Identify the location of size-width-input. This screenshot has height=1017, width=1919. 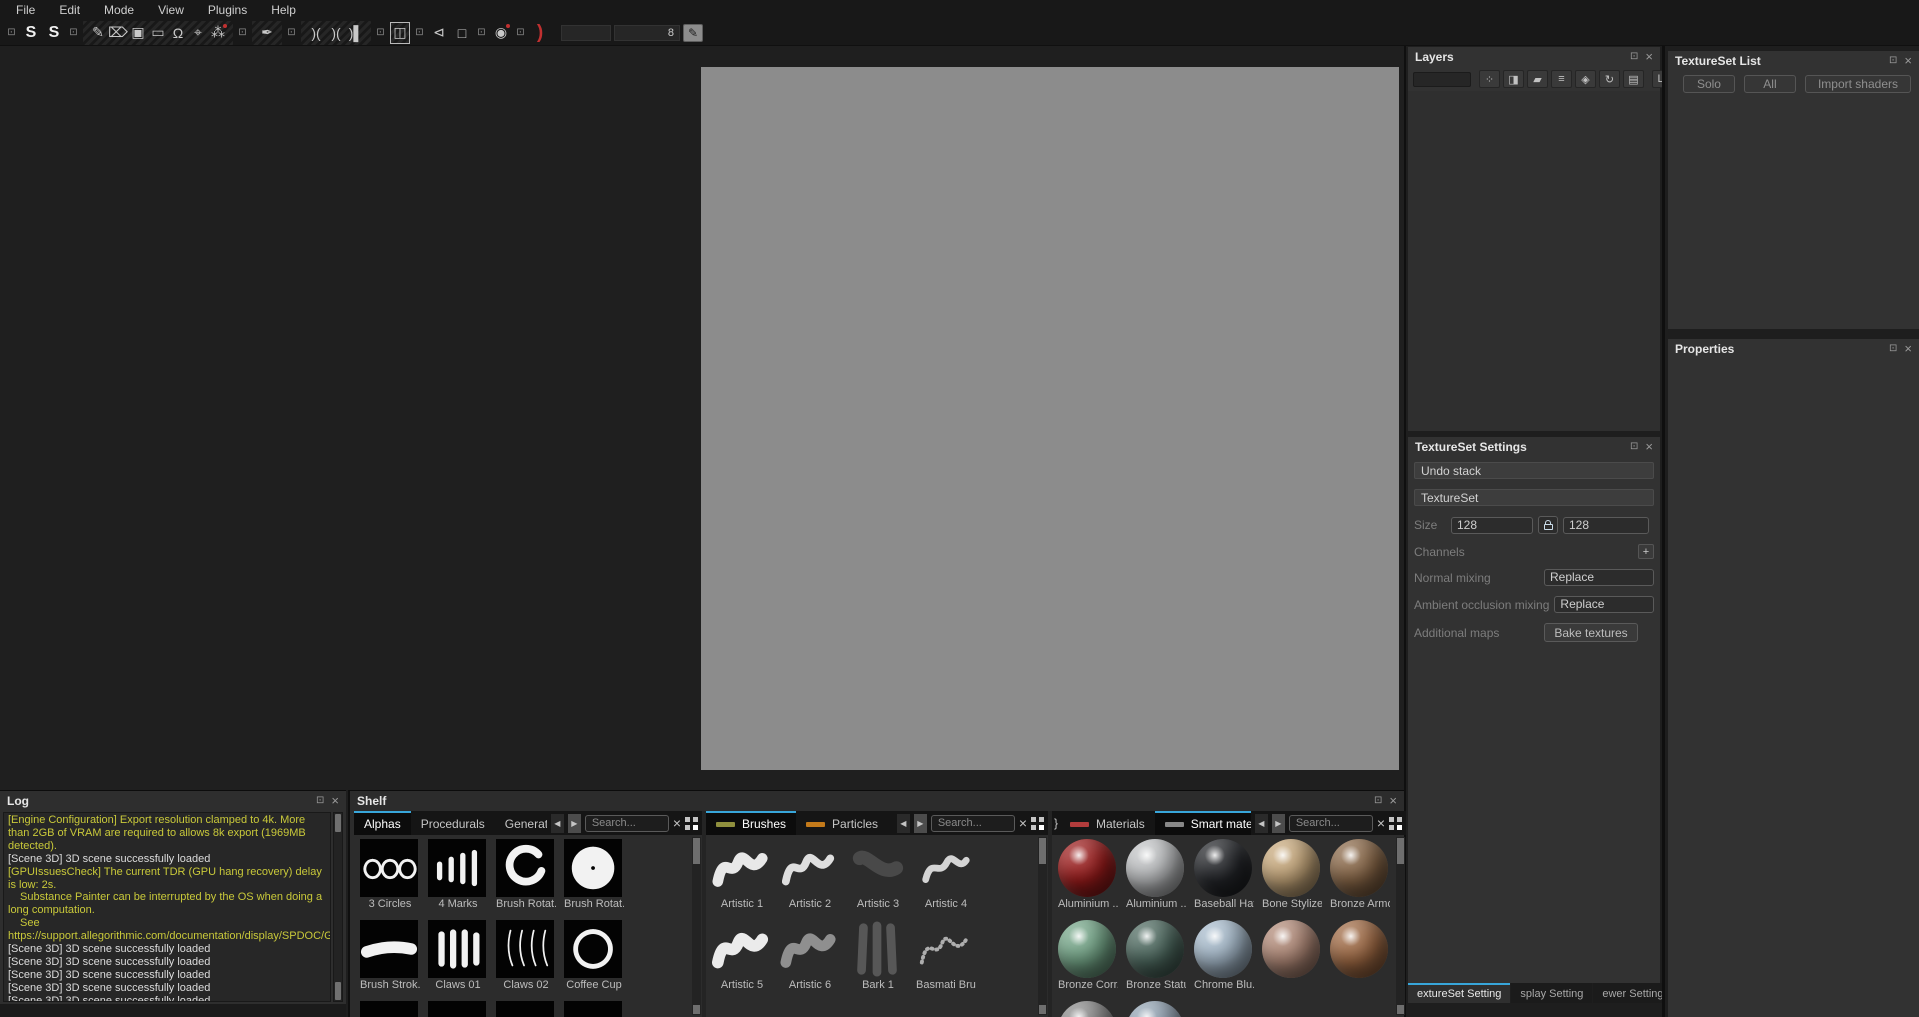
(1492, 525).